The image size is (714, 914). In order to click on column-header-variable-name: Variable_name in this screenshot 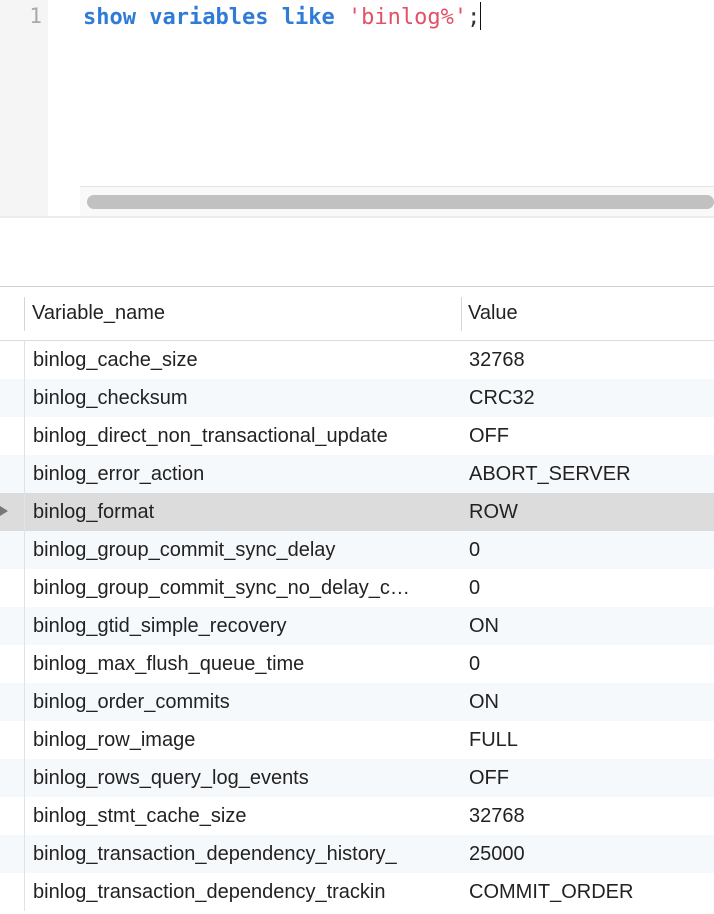, I will do `click(98, 313)`.